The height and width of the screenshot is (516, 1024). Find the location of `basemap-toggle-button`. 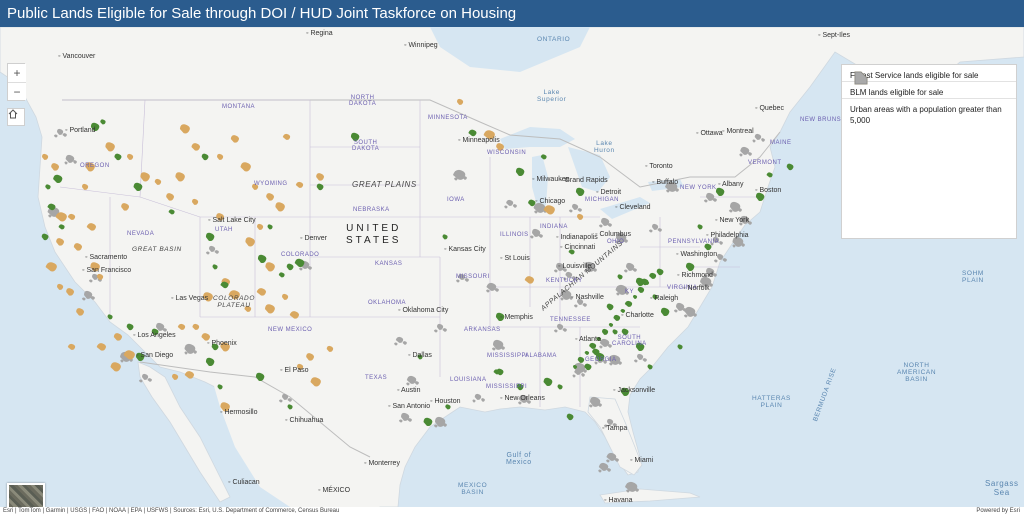

basemap-toggle-button is located at coordinates (26, 495).